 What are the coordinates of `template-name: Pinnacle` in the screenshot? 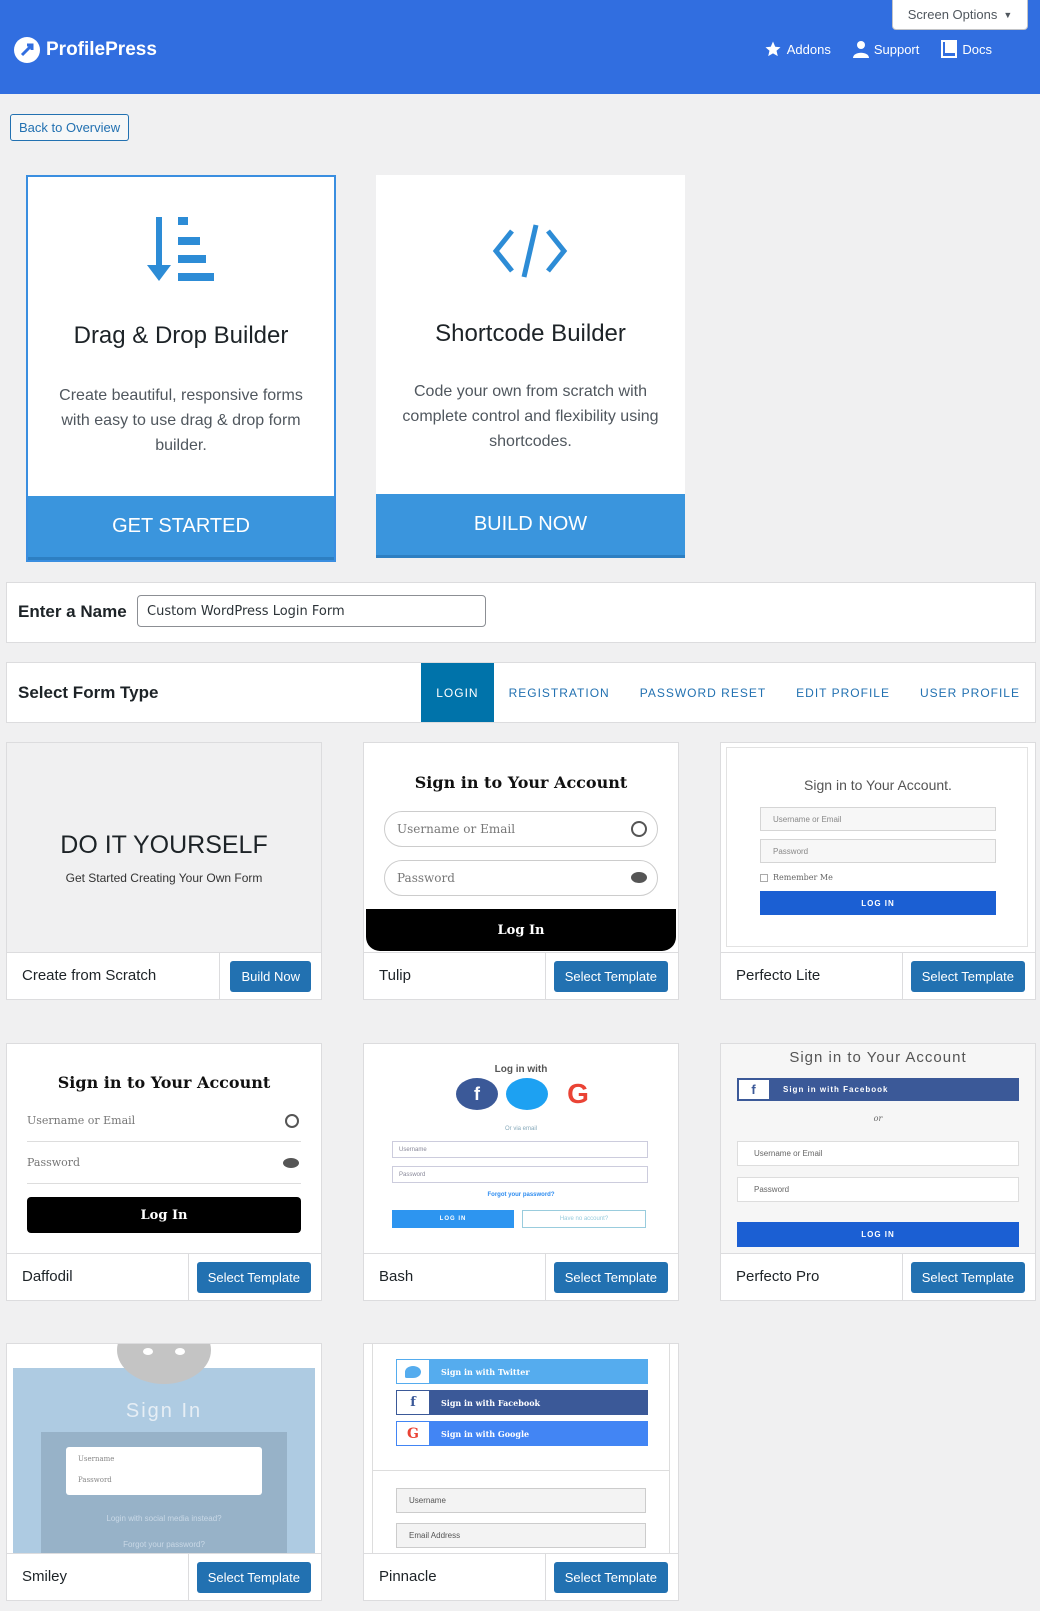 It's located at (408, 1576).